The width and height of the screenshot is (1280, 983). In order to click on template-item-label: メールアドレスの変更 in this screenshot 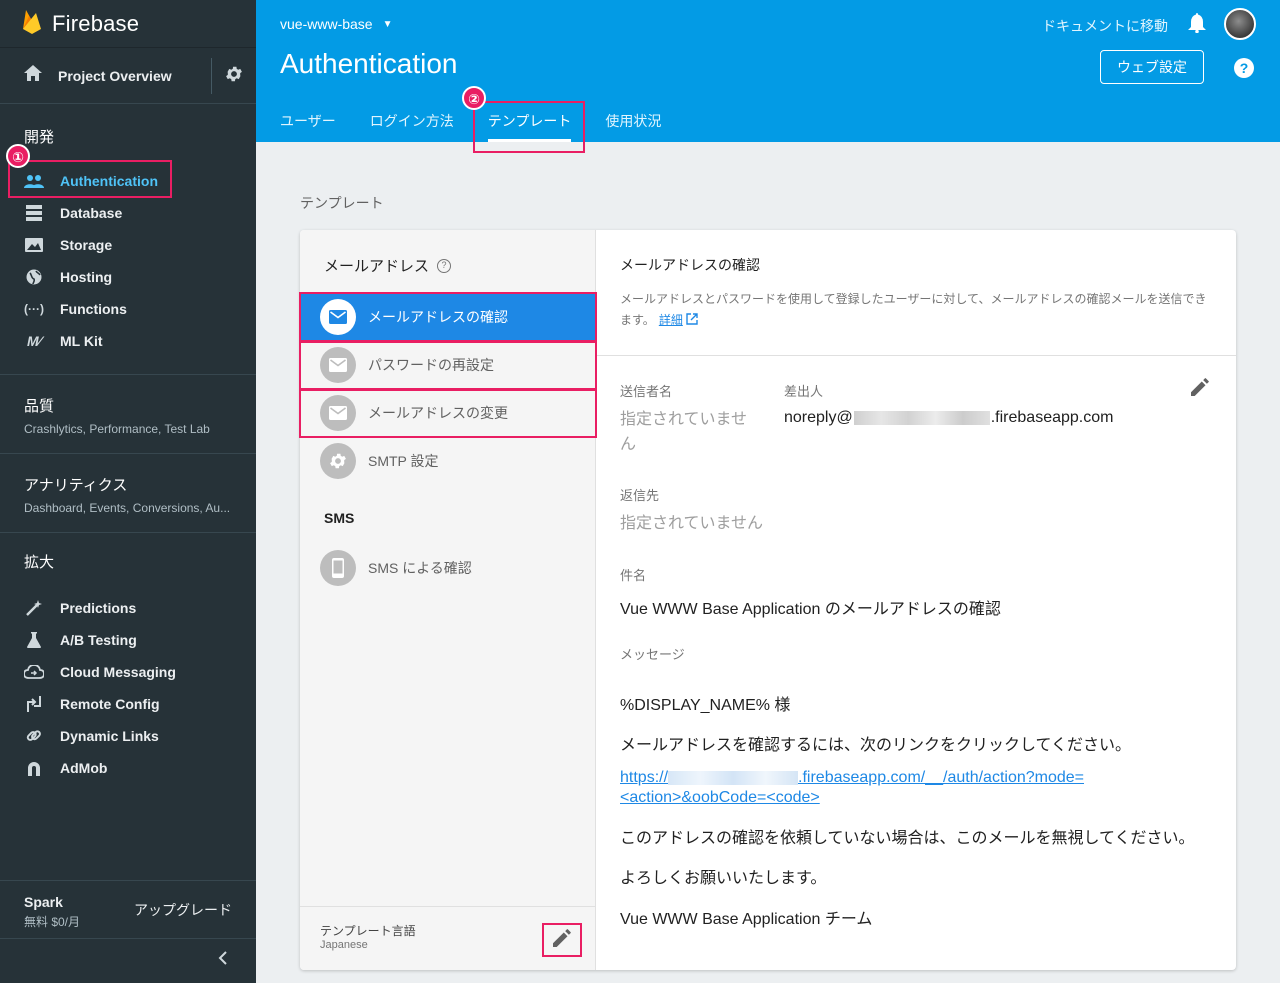, I will do `click(438, 413)`.